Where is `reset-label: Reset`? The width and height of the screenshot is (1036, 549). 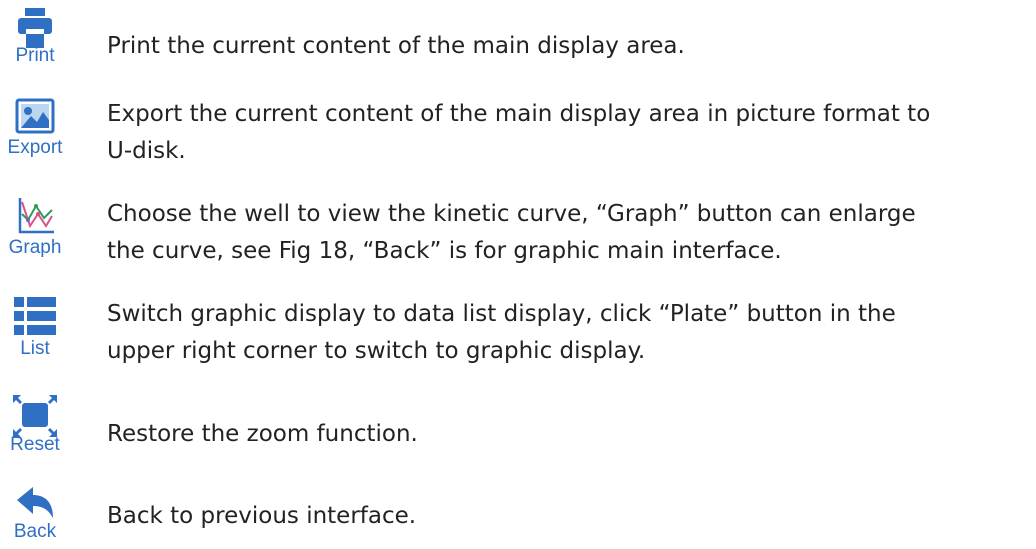 reset-label: Reset is located at coordinates (35, 444).